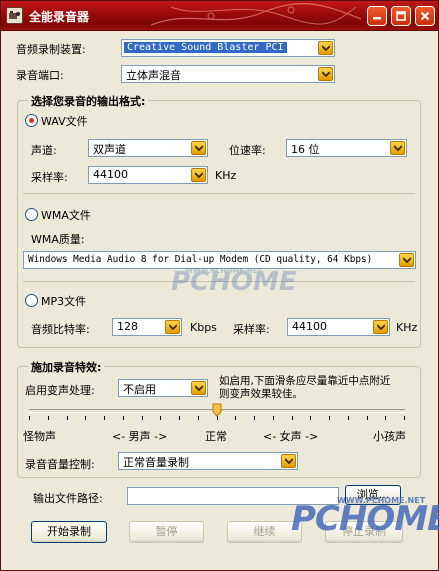 Image resolution: width=439 pixels, height=571 pixels. I want to click on voice-slider, so click(217, 413).